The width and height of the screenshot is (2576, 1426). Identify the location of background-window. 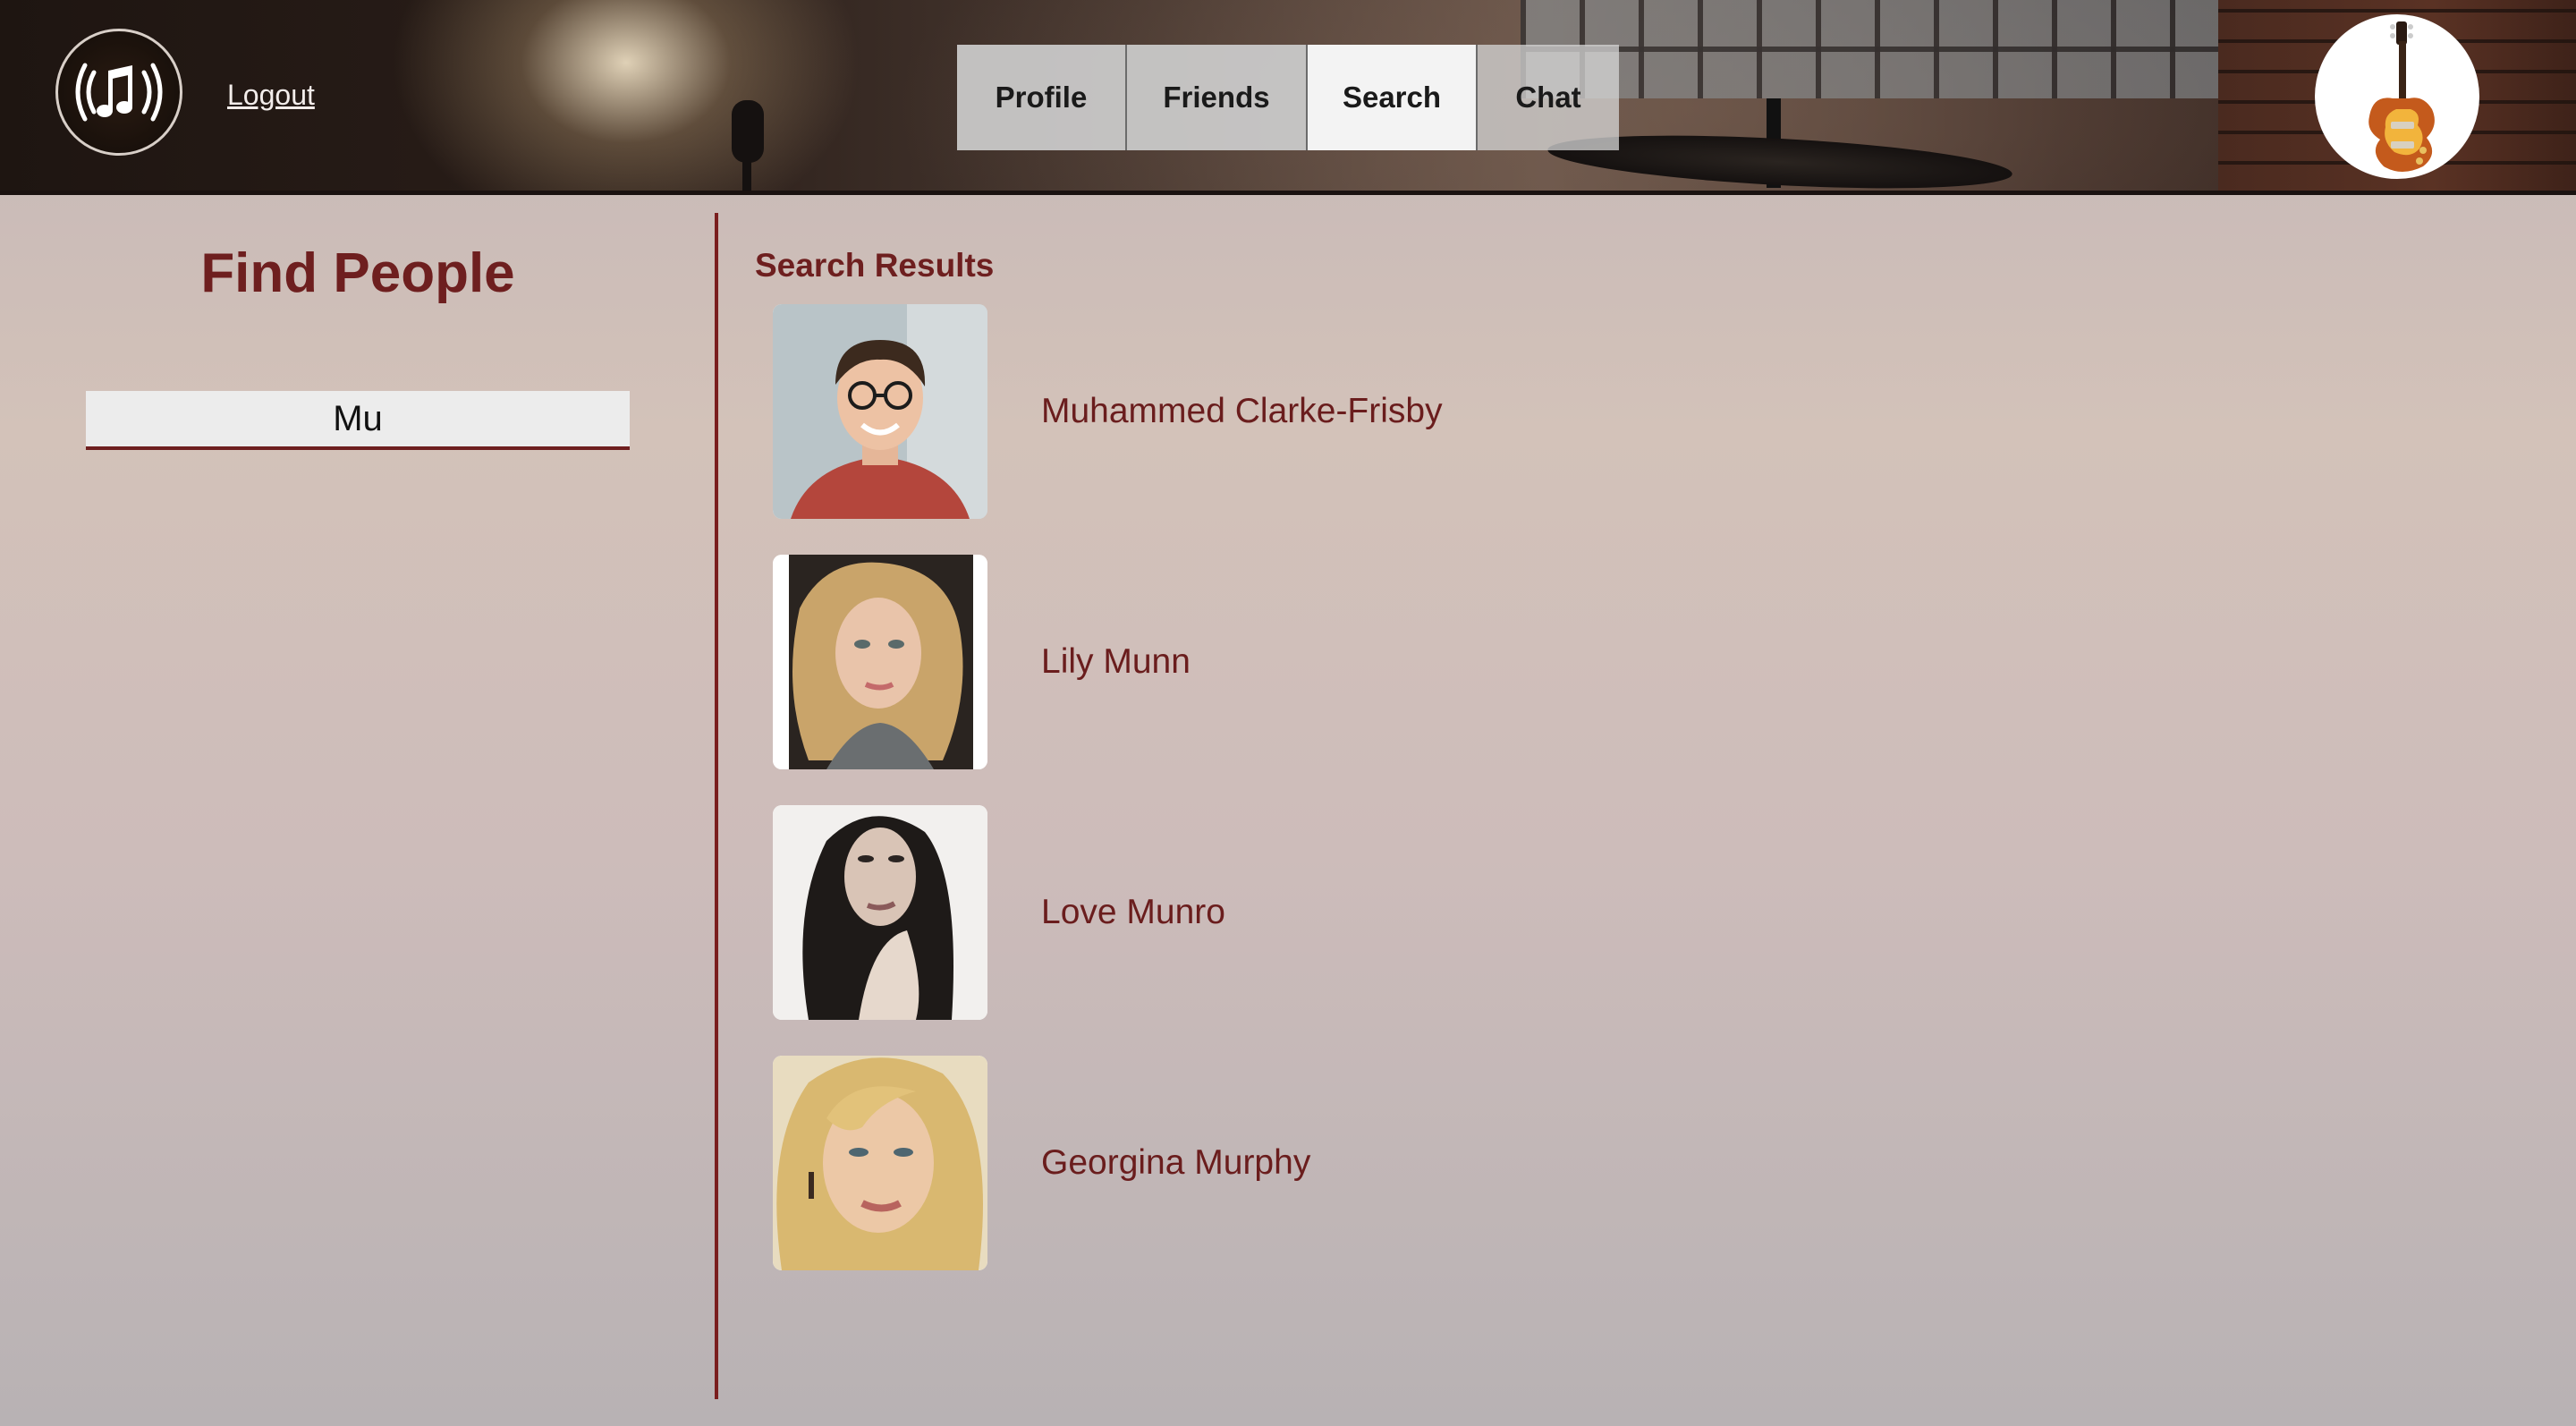
(1869, 49).